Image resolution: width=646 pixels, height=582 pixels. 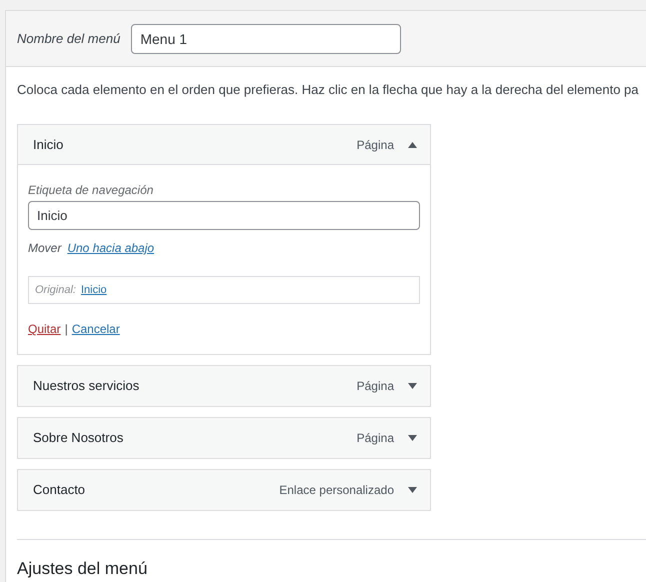 What do you see at coordinates (224, 145) in the screenshot?
I see `menu-item-header: Inicio Página` at bounding box center [224, 145].